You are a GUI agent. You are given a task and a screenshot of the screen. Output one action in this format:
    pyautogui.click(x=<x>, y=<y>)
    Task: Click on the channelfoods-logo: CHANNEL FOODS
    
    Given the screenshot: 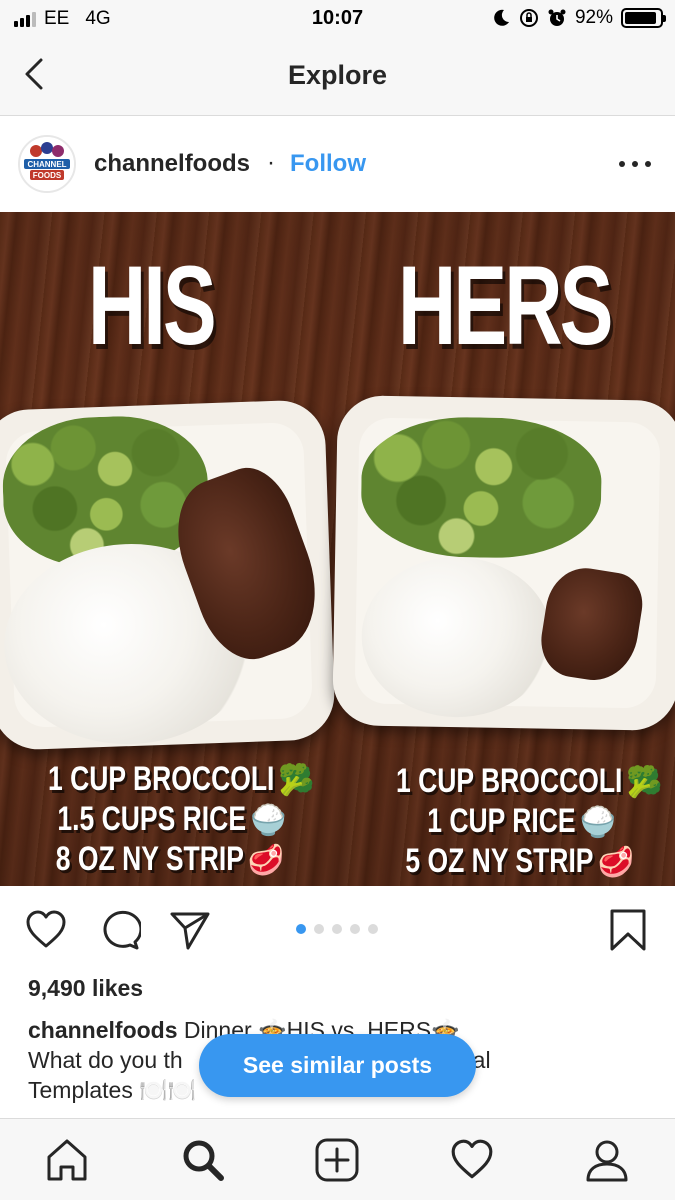 What is the action you would take?
    pyautogui.click(x=47, y=164)
    